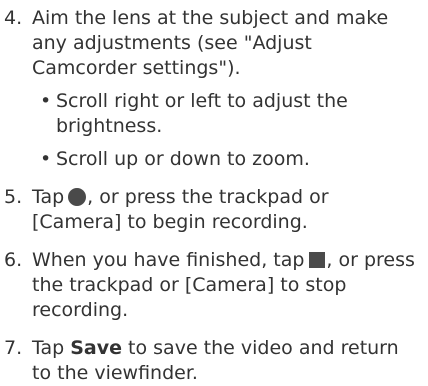  I want to click on save-label: Save, so click(96, 348).